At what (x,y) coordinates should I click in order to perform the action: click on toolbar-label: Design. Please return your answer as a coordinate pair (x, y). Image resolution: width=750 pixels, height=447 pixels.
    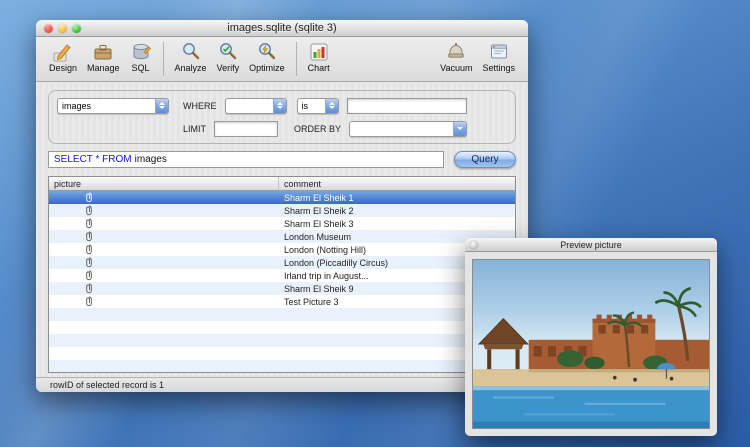
    Looking at the image, I should click on (63, 68).